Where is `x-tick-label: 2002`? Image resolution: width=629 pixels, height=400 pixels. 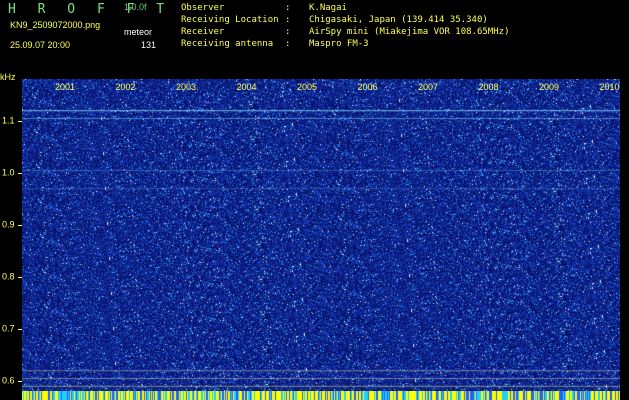 x-tick-label: 2002 is located at coordinates (125, 87).